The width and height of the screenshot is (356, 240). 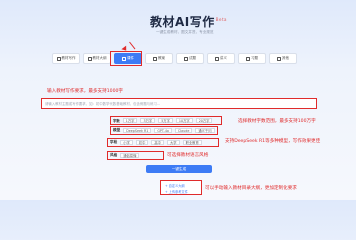 What do you see at coordinates (89, 58) in the screenshot?
I see `list-icon` at bounding box center [89, 58].